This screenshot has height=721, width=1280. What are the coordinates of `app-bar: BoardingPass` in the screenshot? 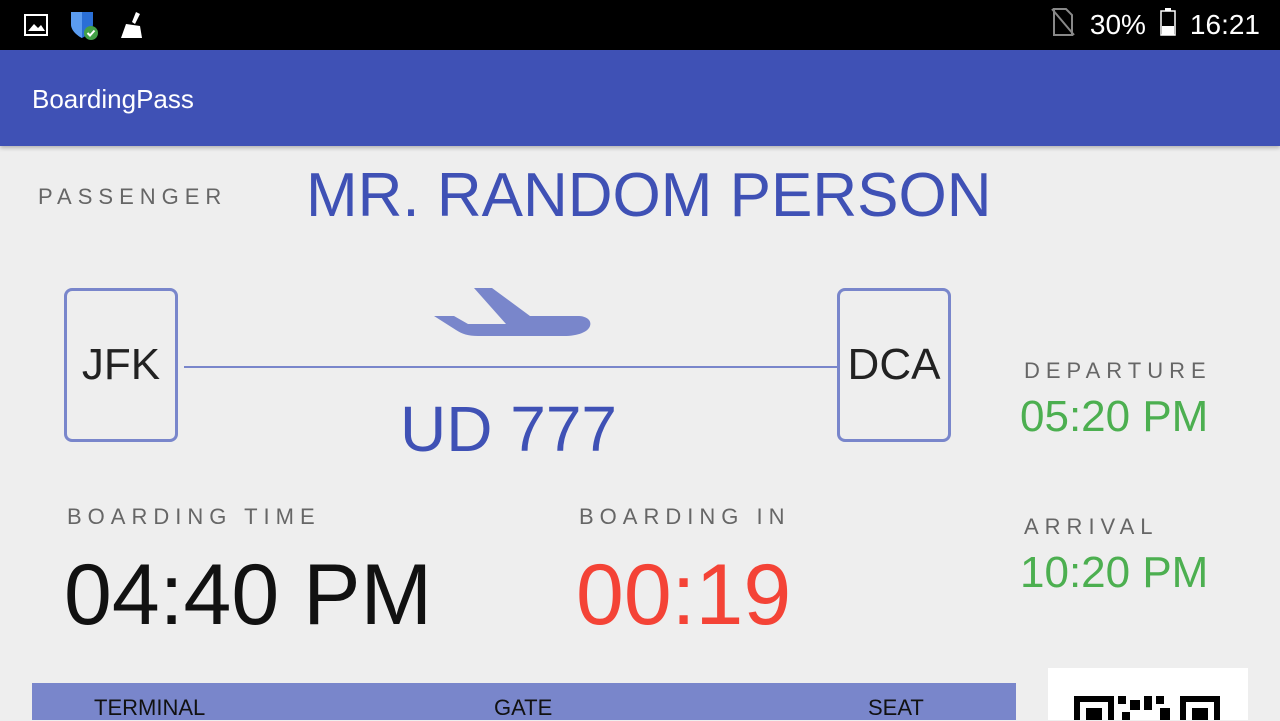 It's located at (640, 98).